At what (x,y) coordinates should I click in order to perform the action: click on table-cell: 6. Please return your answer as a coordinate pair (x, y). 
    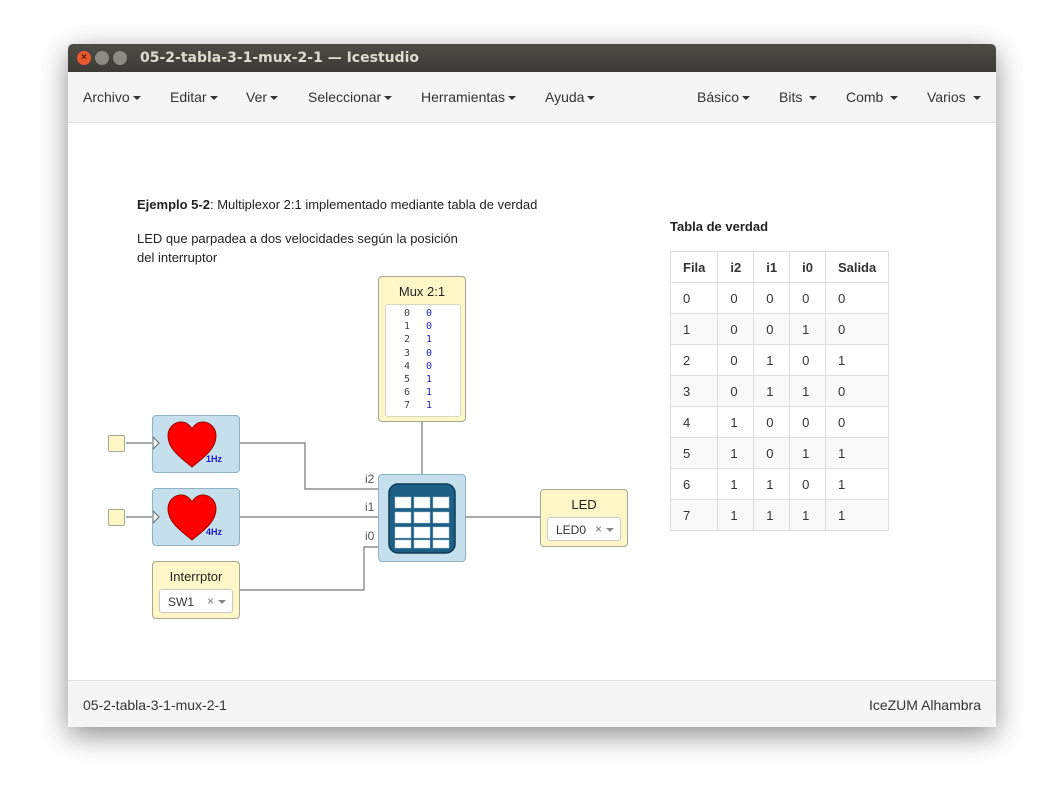
    Looking at the image, I should click on (694, 484).